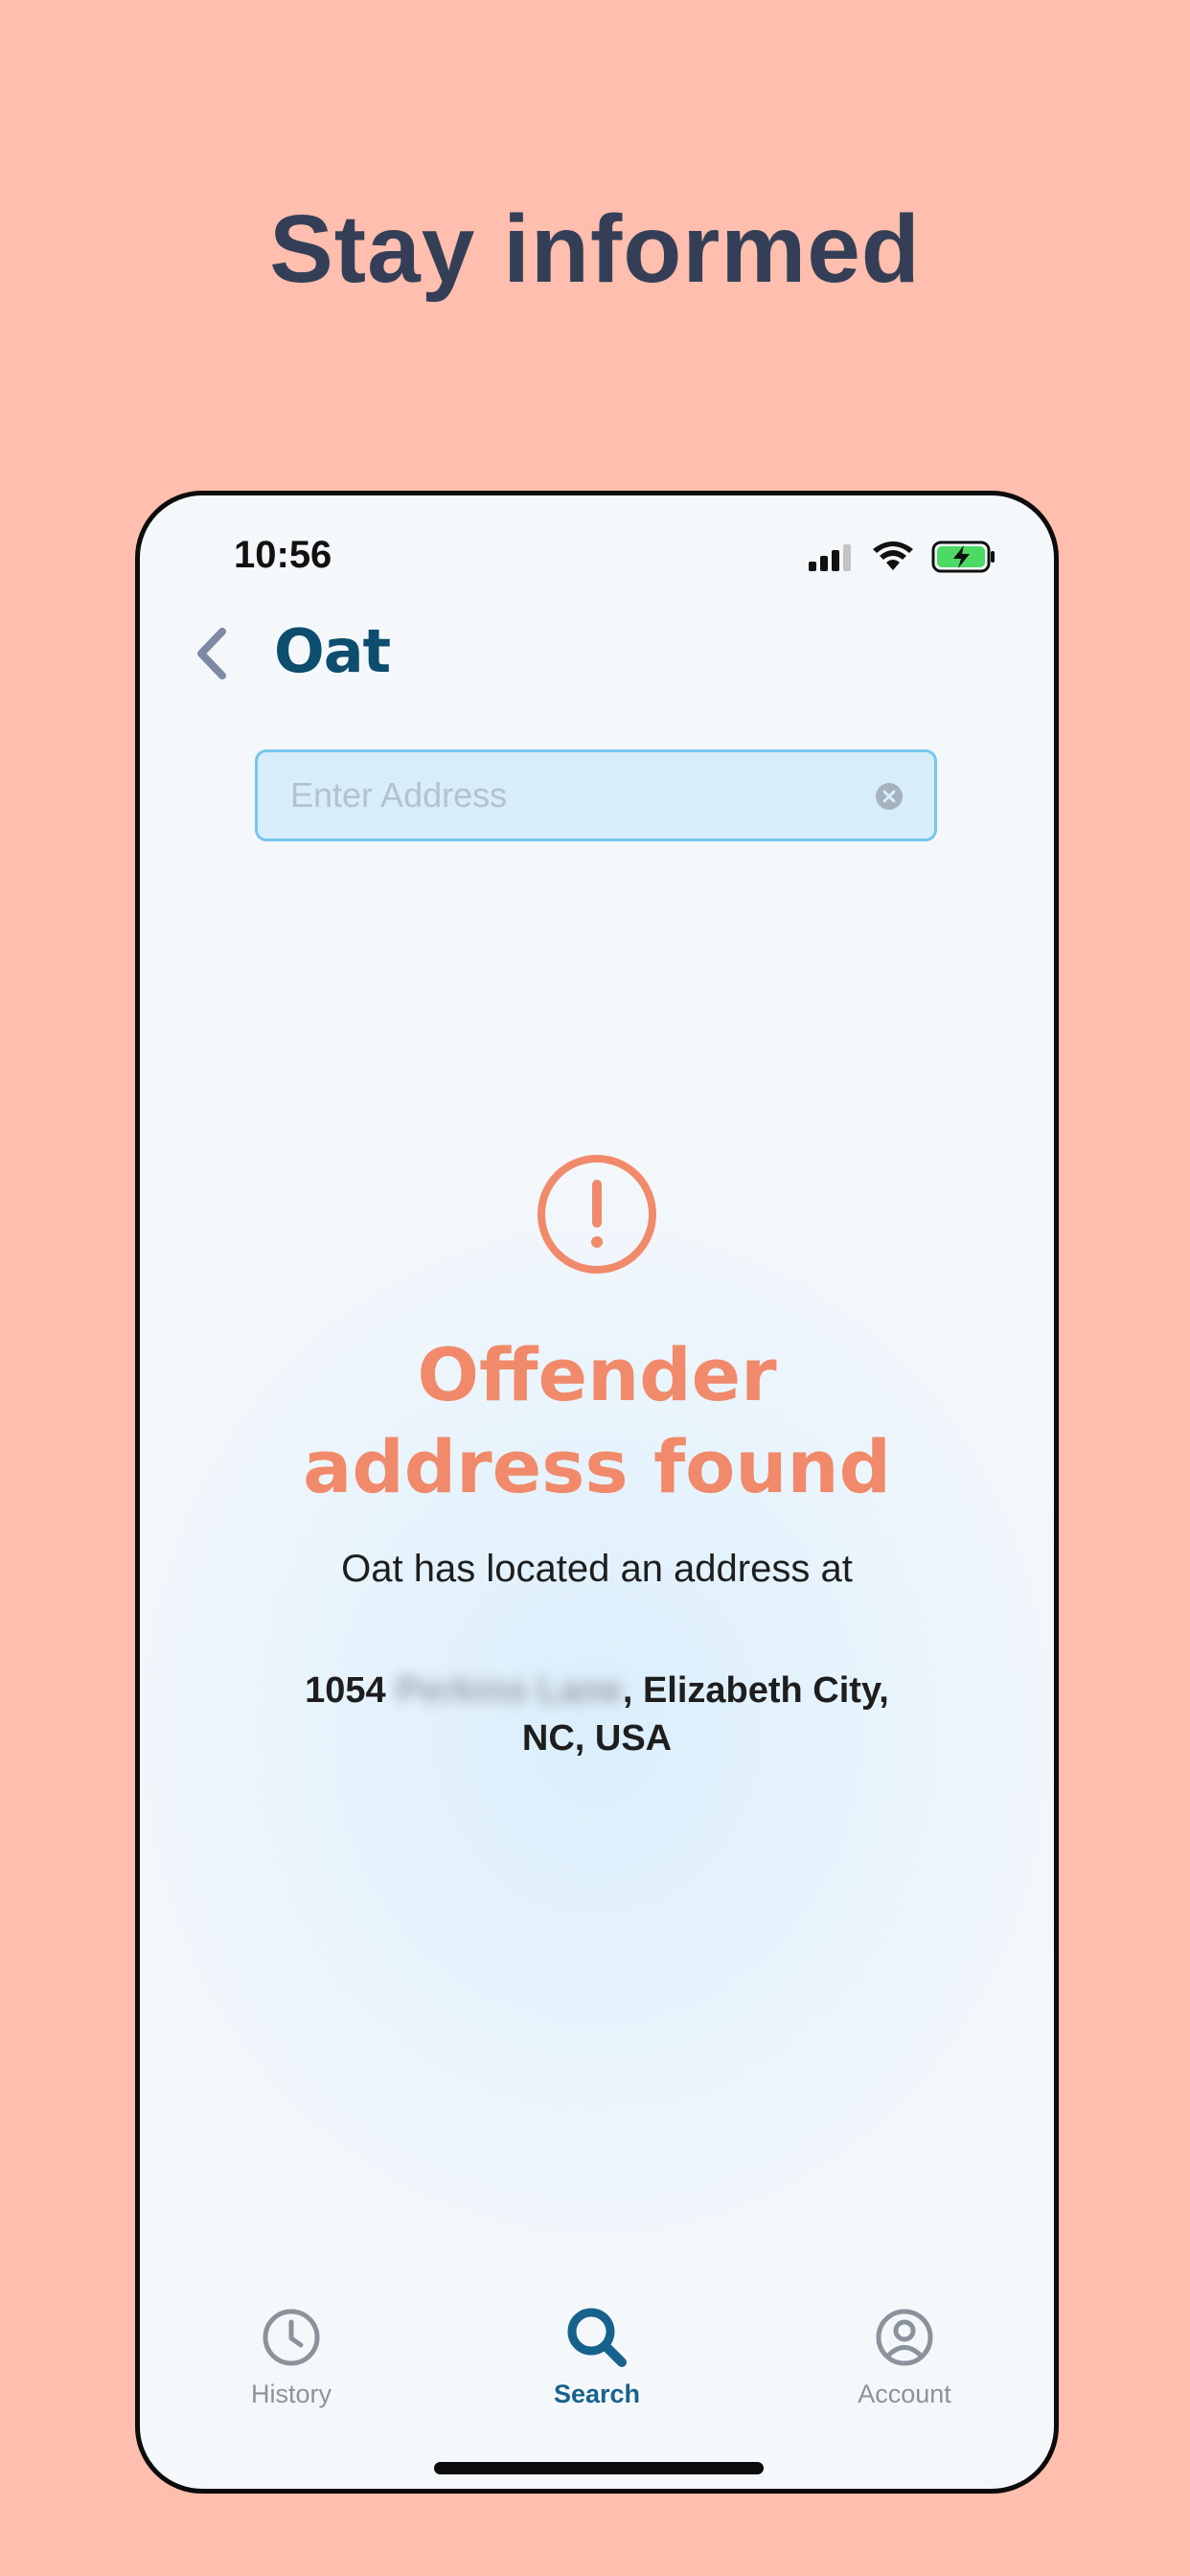  What do you see at coordinates (597, 2394) in the screenshot?
I see `tab-search-label: Search` at bounding box center [597, 2394].